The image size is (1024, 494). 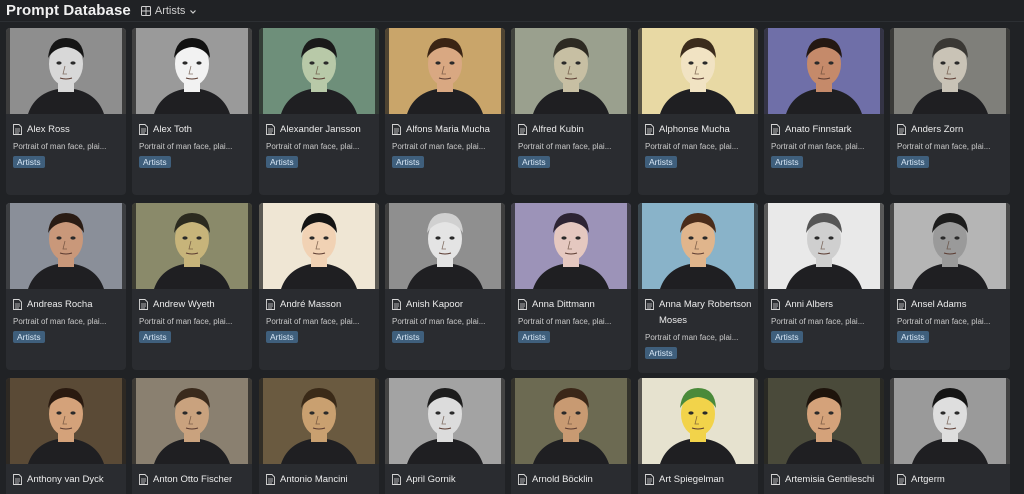 I want to click on card-name: Anthony van Dyck, so click(x=65, y=479).